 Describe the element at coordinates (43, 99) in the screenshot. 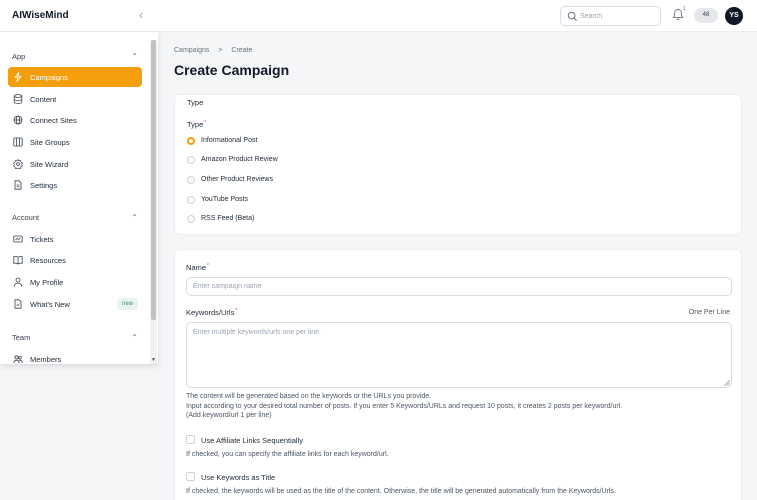

I see `sidebar-item-label: Content` at that location.